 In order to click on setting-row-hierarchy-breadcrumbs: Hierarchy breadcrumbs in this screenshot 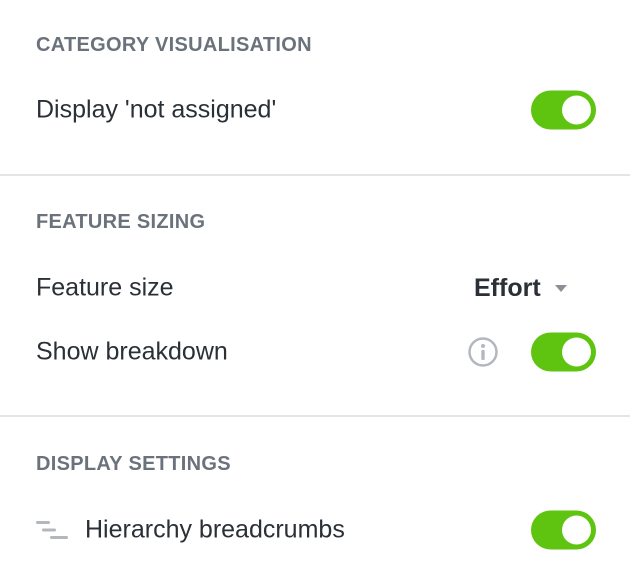, I will do `click(315, 530)`.